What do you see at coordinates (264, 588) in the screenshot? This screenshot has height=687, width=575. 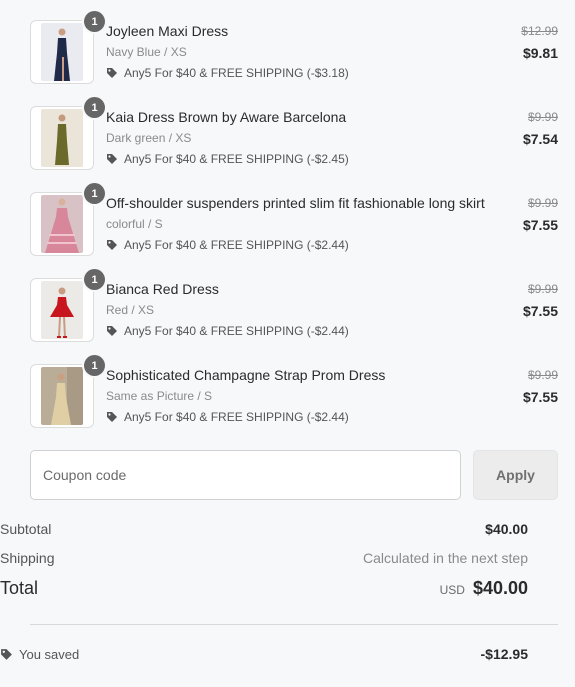 I see `total-row: Total USD $40.00` at bounding box center [264, 588].